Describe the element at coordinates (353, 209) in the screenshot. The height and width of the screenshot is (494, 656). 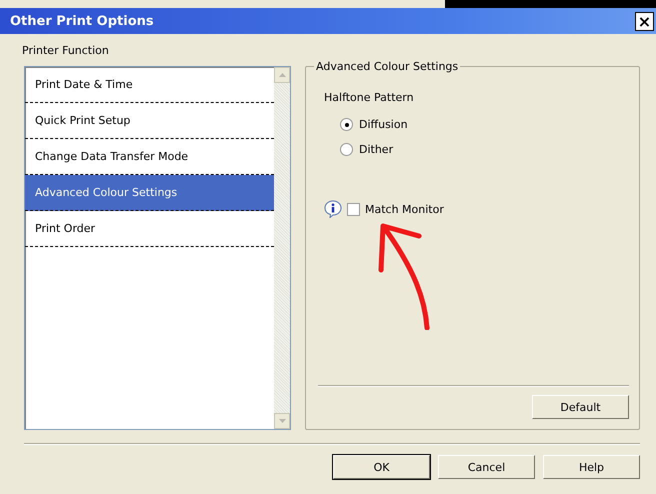
I see `checkbox` at that location.